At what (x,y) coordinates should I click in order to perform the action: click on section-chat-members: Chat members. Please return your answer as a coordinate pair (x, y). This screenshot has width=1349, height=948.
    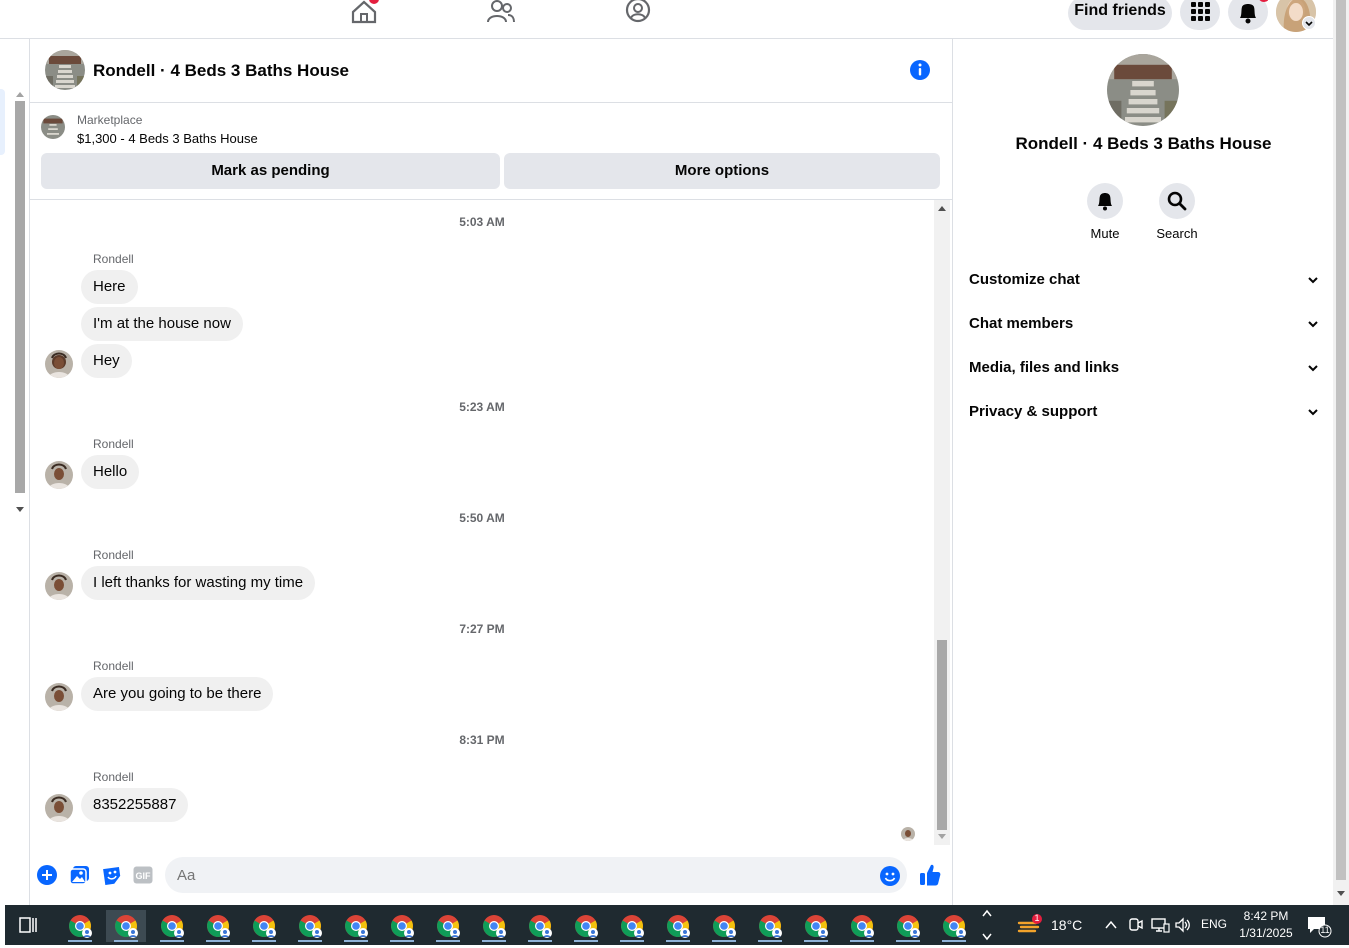
    Looking at the image, I should click on (1144, 324).